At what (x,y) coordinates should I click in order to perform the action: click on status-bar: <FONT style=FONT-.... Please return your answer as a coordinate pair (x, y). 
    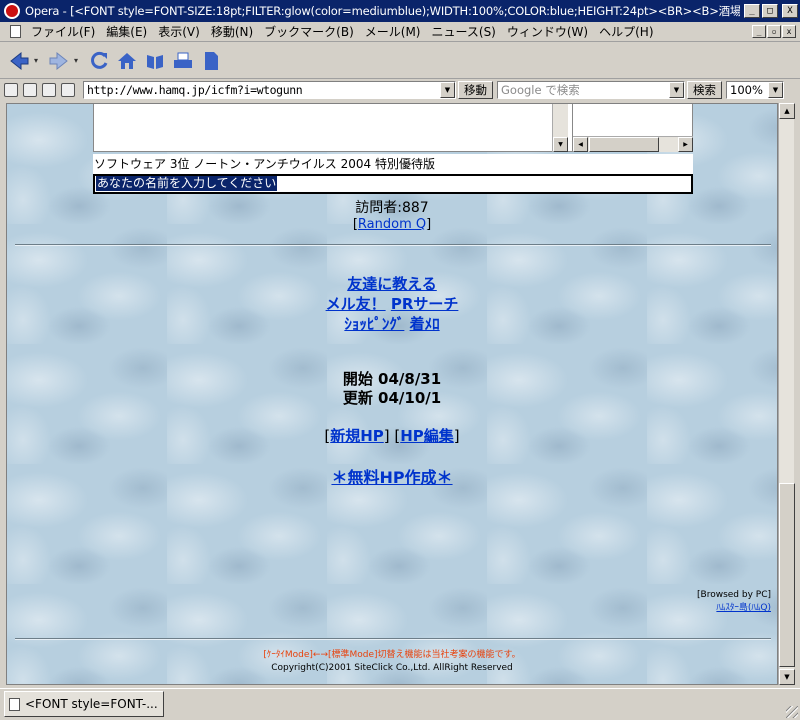
    Looking at the image, I should click on (400, 704).